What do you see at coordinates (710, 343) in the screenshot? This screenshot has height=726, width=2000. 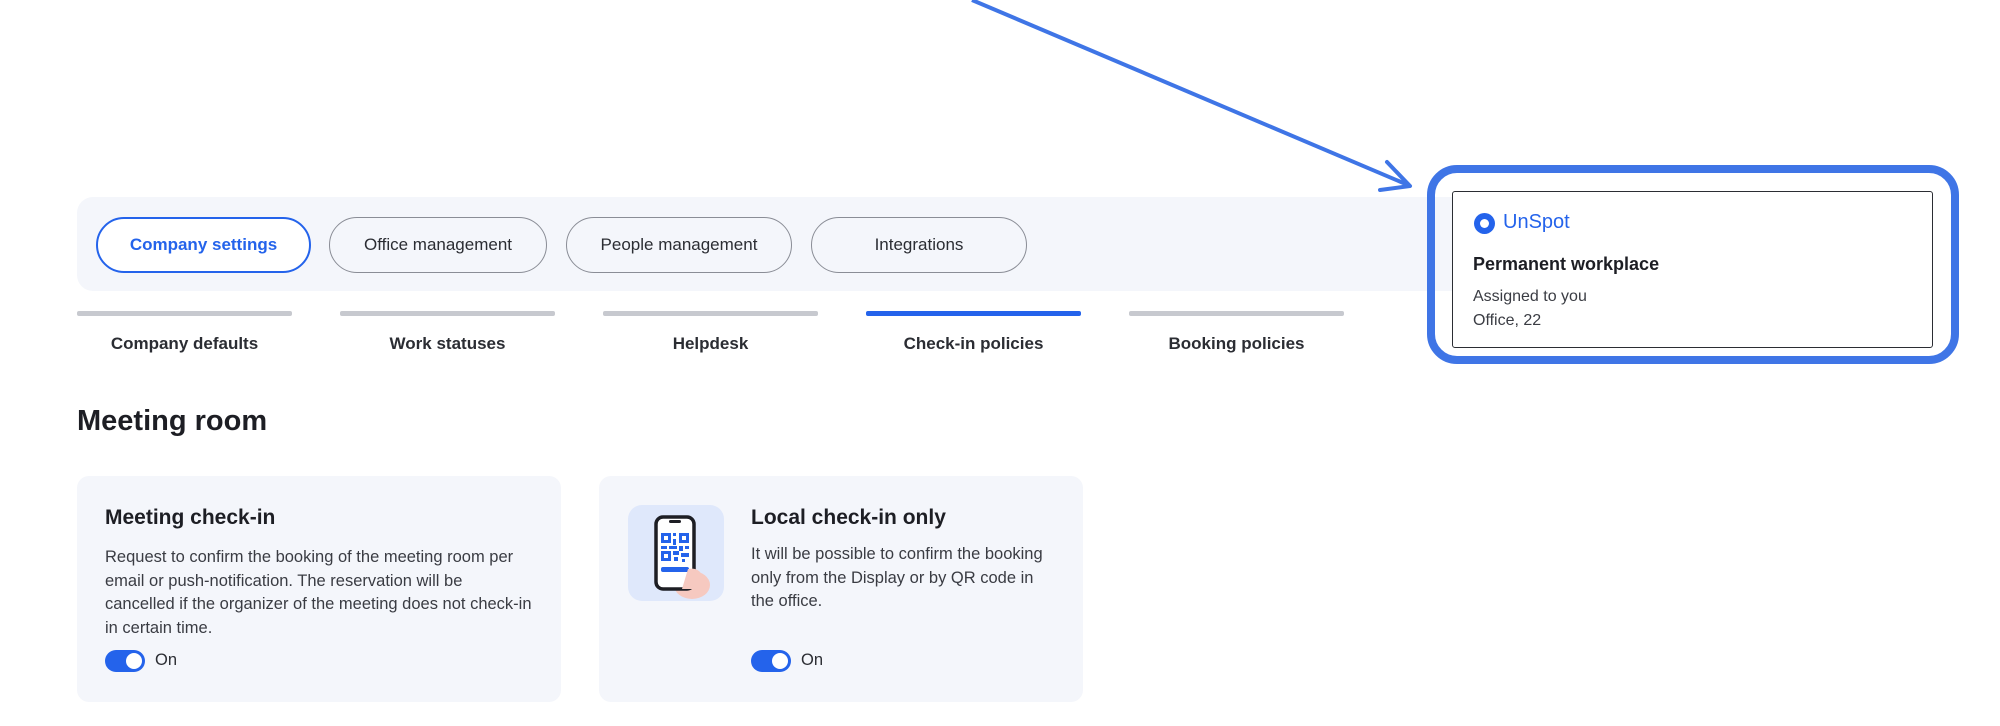 I see `subtab-label: Helpdesk` at bounding box center [710, 343].